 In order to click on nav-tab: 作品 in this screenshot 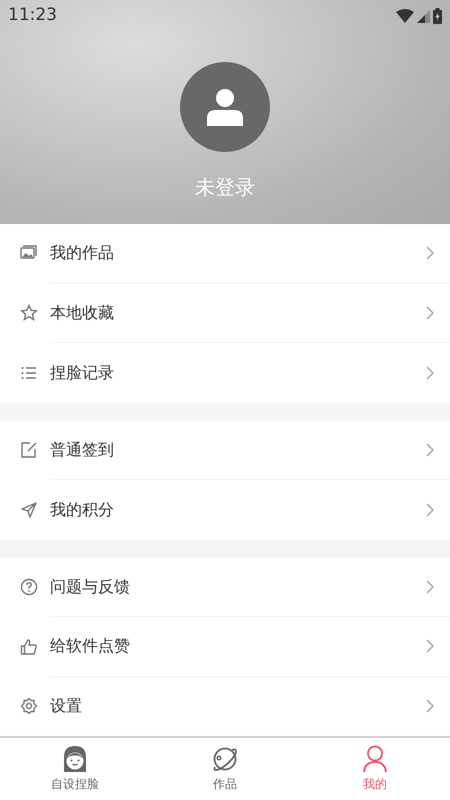, I will do `click(225, 769)`.